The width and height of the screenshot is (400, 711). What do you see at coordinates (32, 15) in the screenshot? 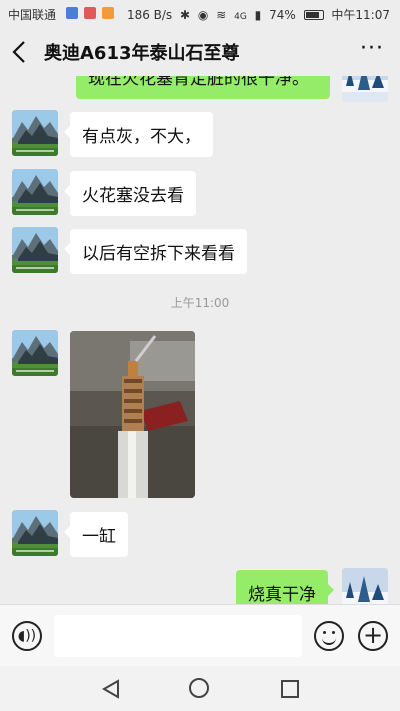
I see `carrier-label: 中国联通` at bounding box center [32, 15].